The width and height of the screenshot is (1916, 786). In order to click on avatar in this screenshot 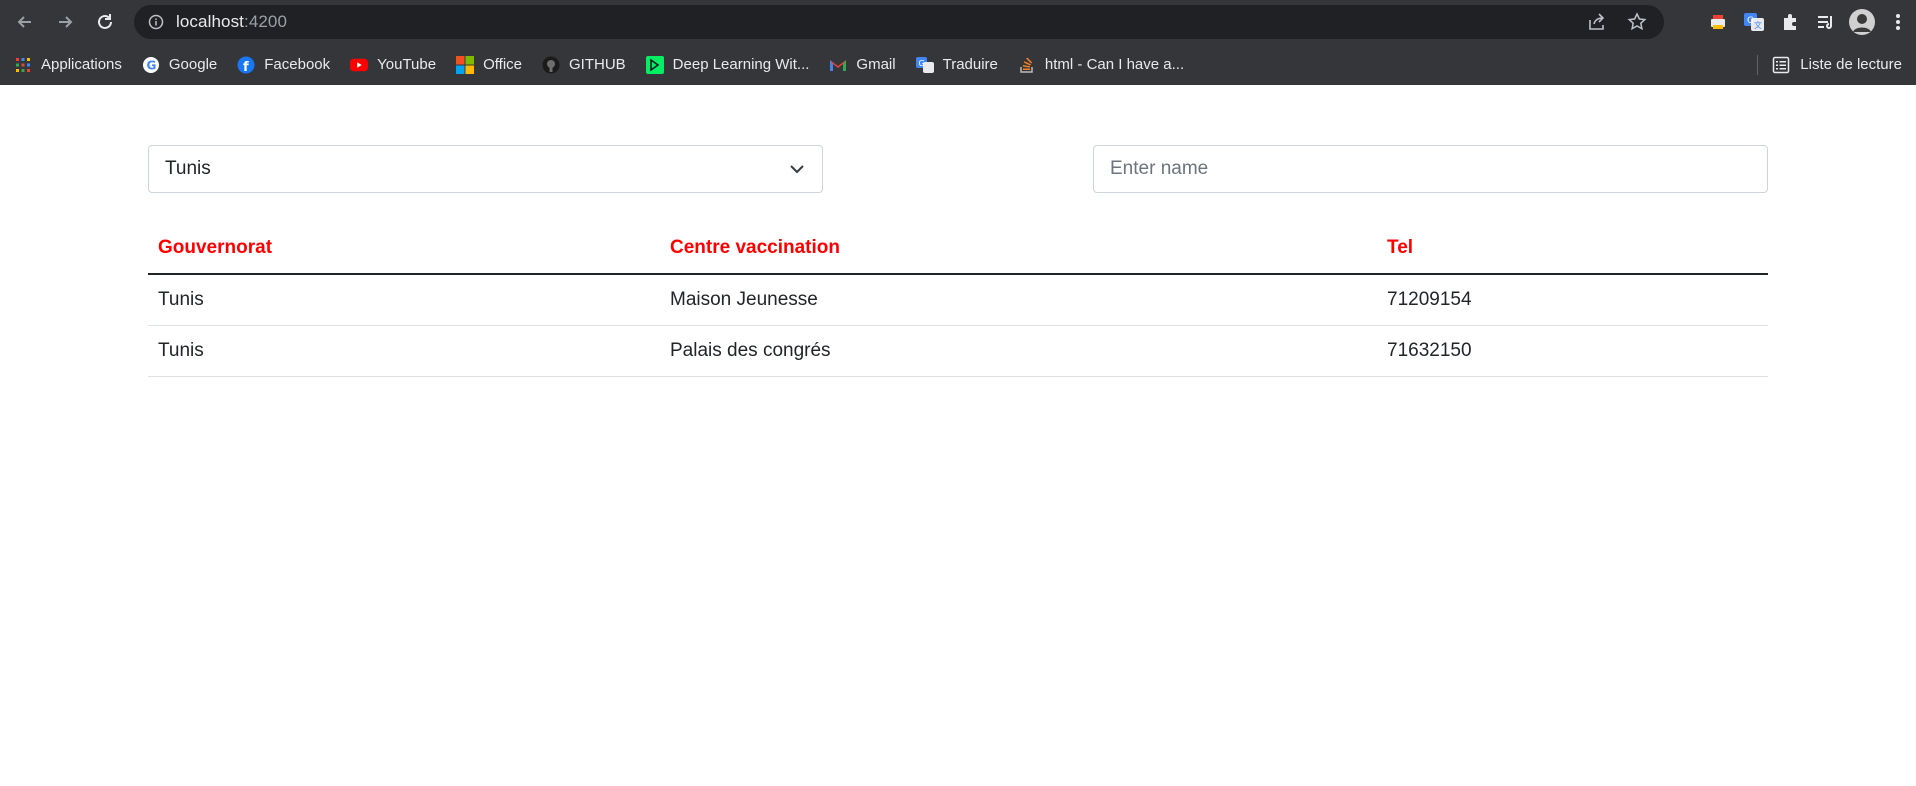, I will do `click(1862, 22)`.